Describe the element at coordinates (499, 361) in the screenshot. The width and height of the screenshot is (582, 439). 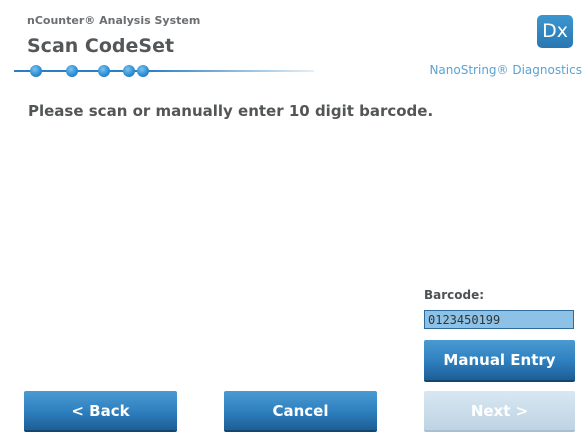
I see `manual-entry-button: Manual Entry` at that location.